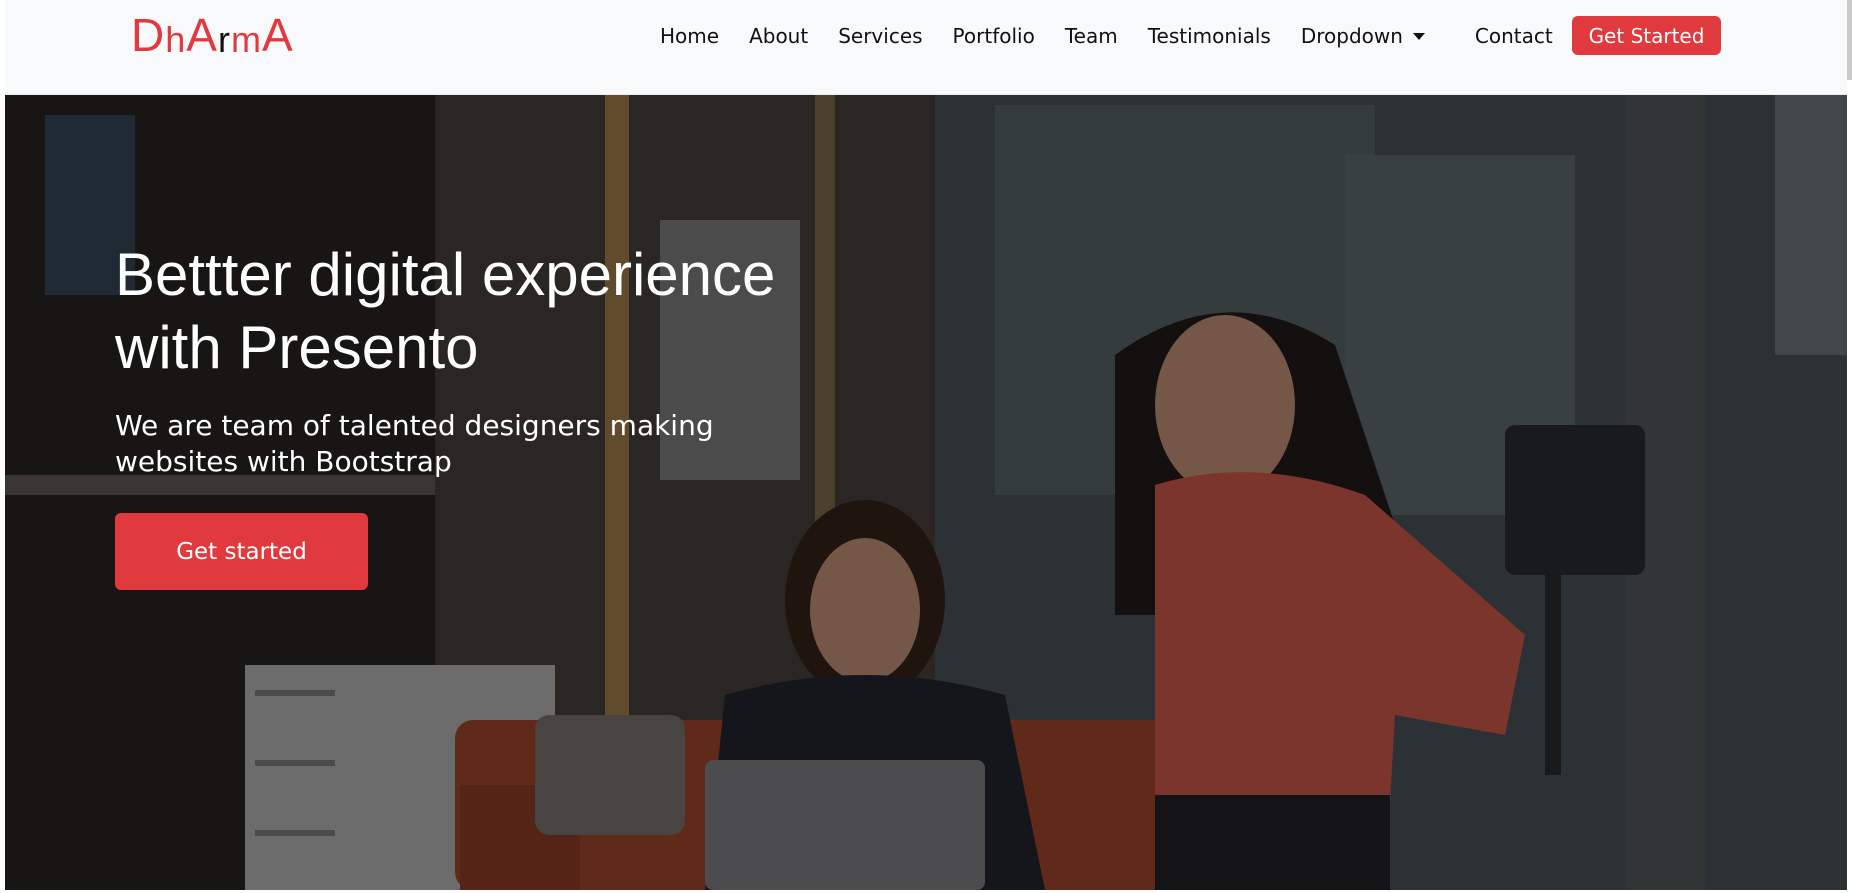 The image size is (1852, 893). Describe the element at coordinates (1646, 35) in the screenshot. I see `get-started-nav-button: Get Started` at that location.